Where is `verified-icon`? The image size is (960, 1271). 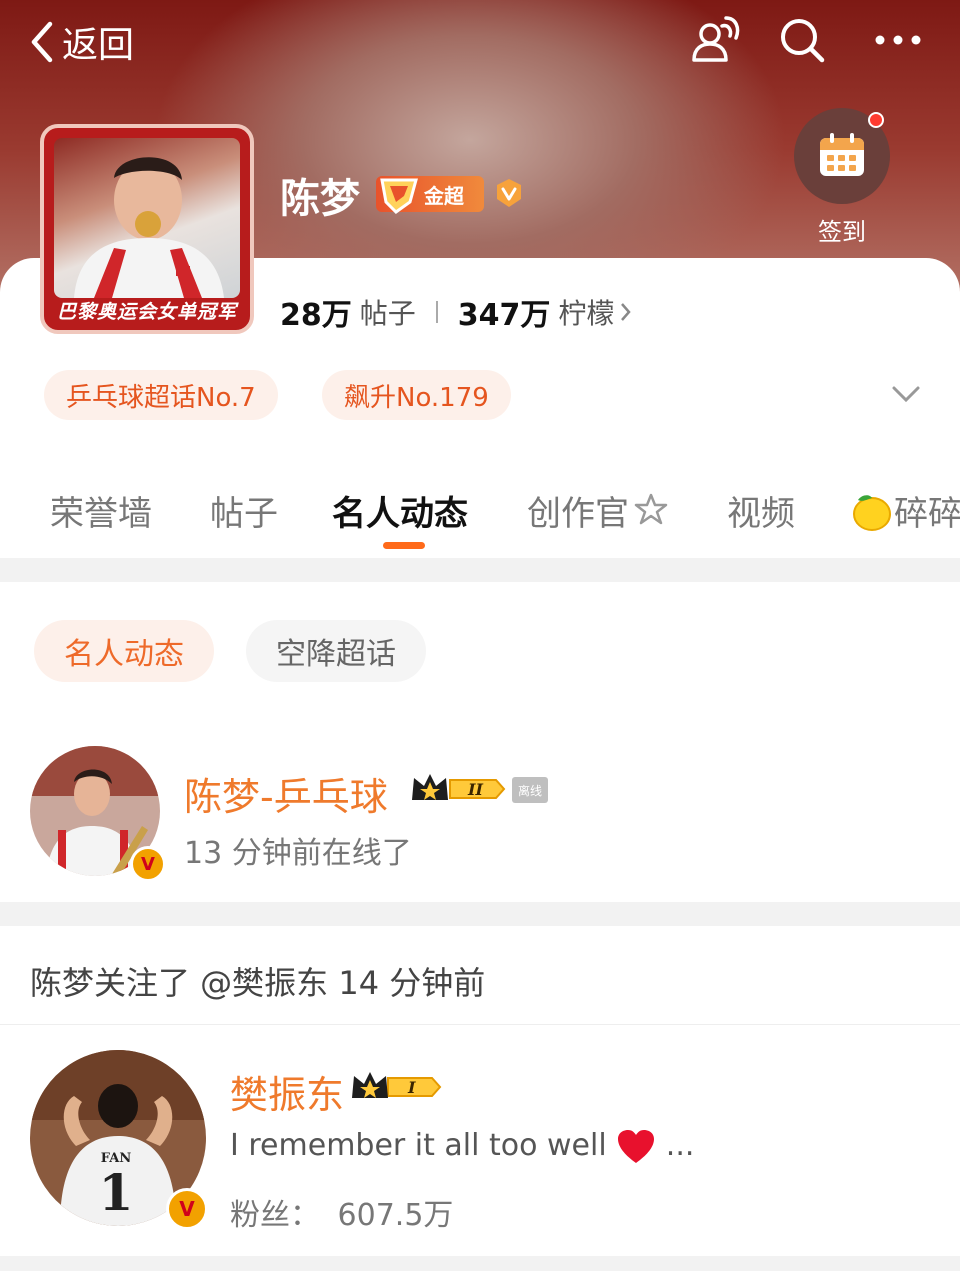
verified-icon is located at coordinates (509, 193).